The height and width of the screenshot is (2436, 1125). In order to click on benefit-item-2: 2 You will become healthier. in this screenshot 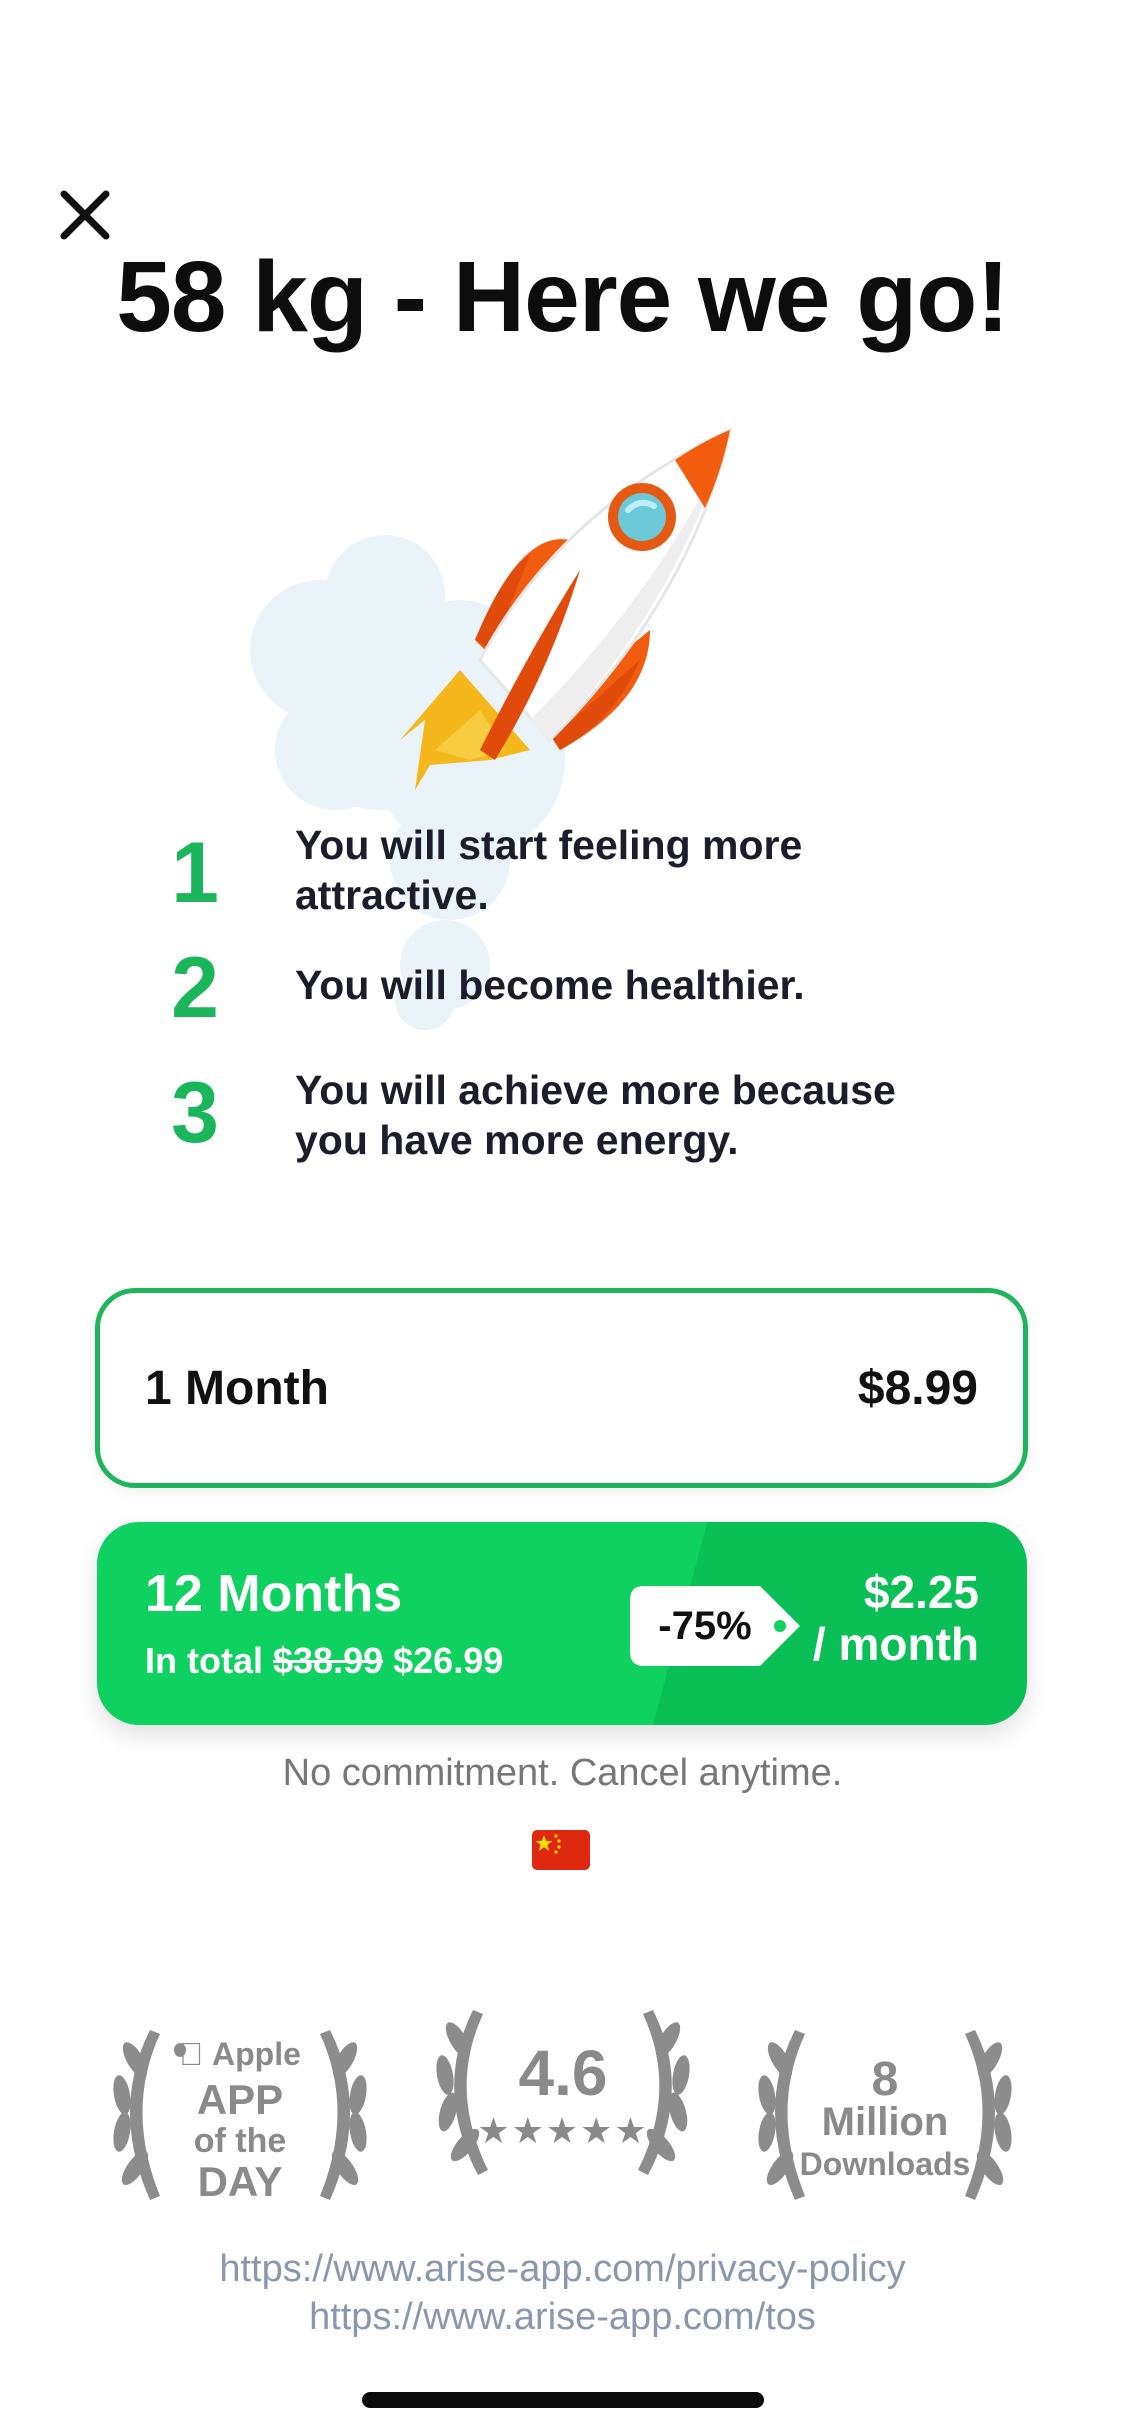, I will do `click(540, 988)`.